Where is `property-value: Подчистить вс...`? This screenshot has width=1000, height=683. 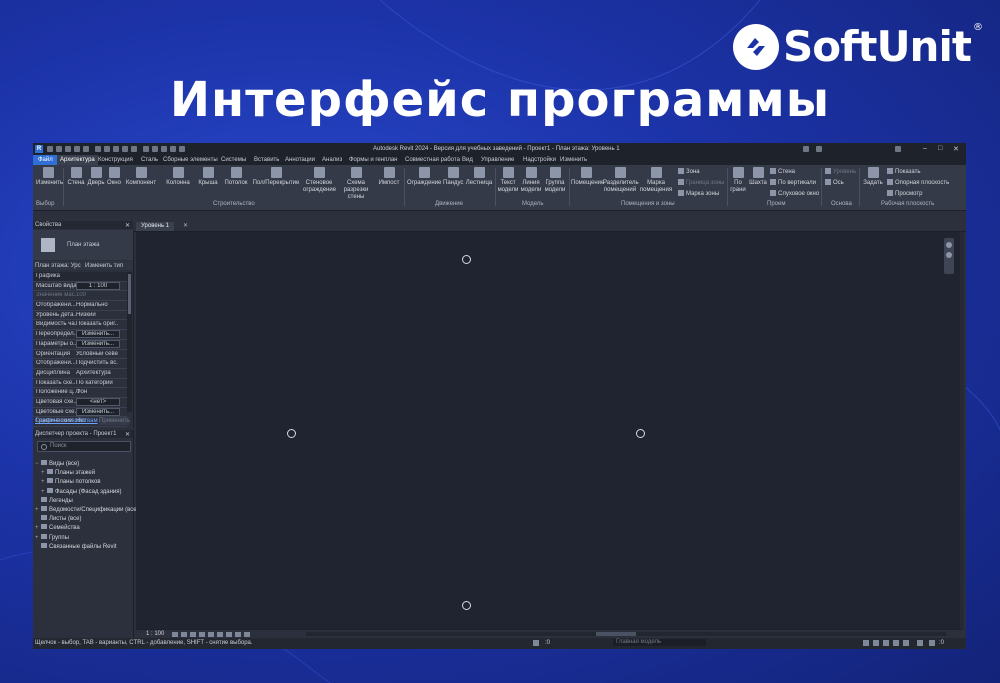
property-value: Подчистить вс... is located at coordinates (97, 363).